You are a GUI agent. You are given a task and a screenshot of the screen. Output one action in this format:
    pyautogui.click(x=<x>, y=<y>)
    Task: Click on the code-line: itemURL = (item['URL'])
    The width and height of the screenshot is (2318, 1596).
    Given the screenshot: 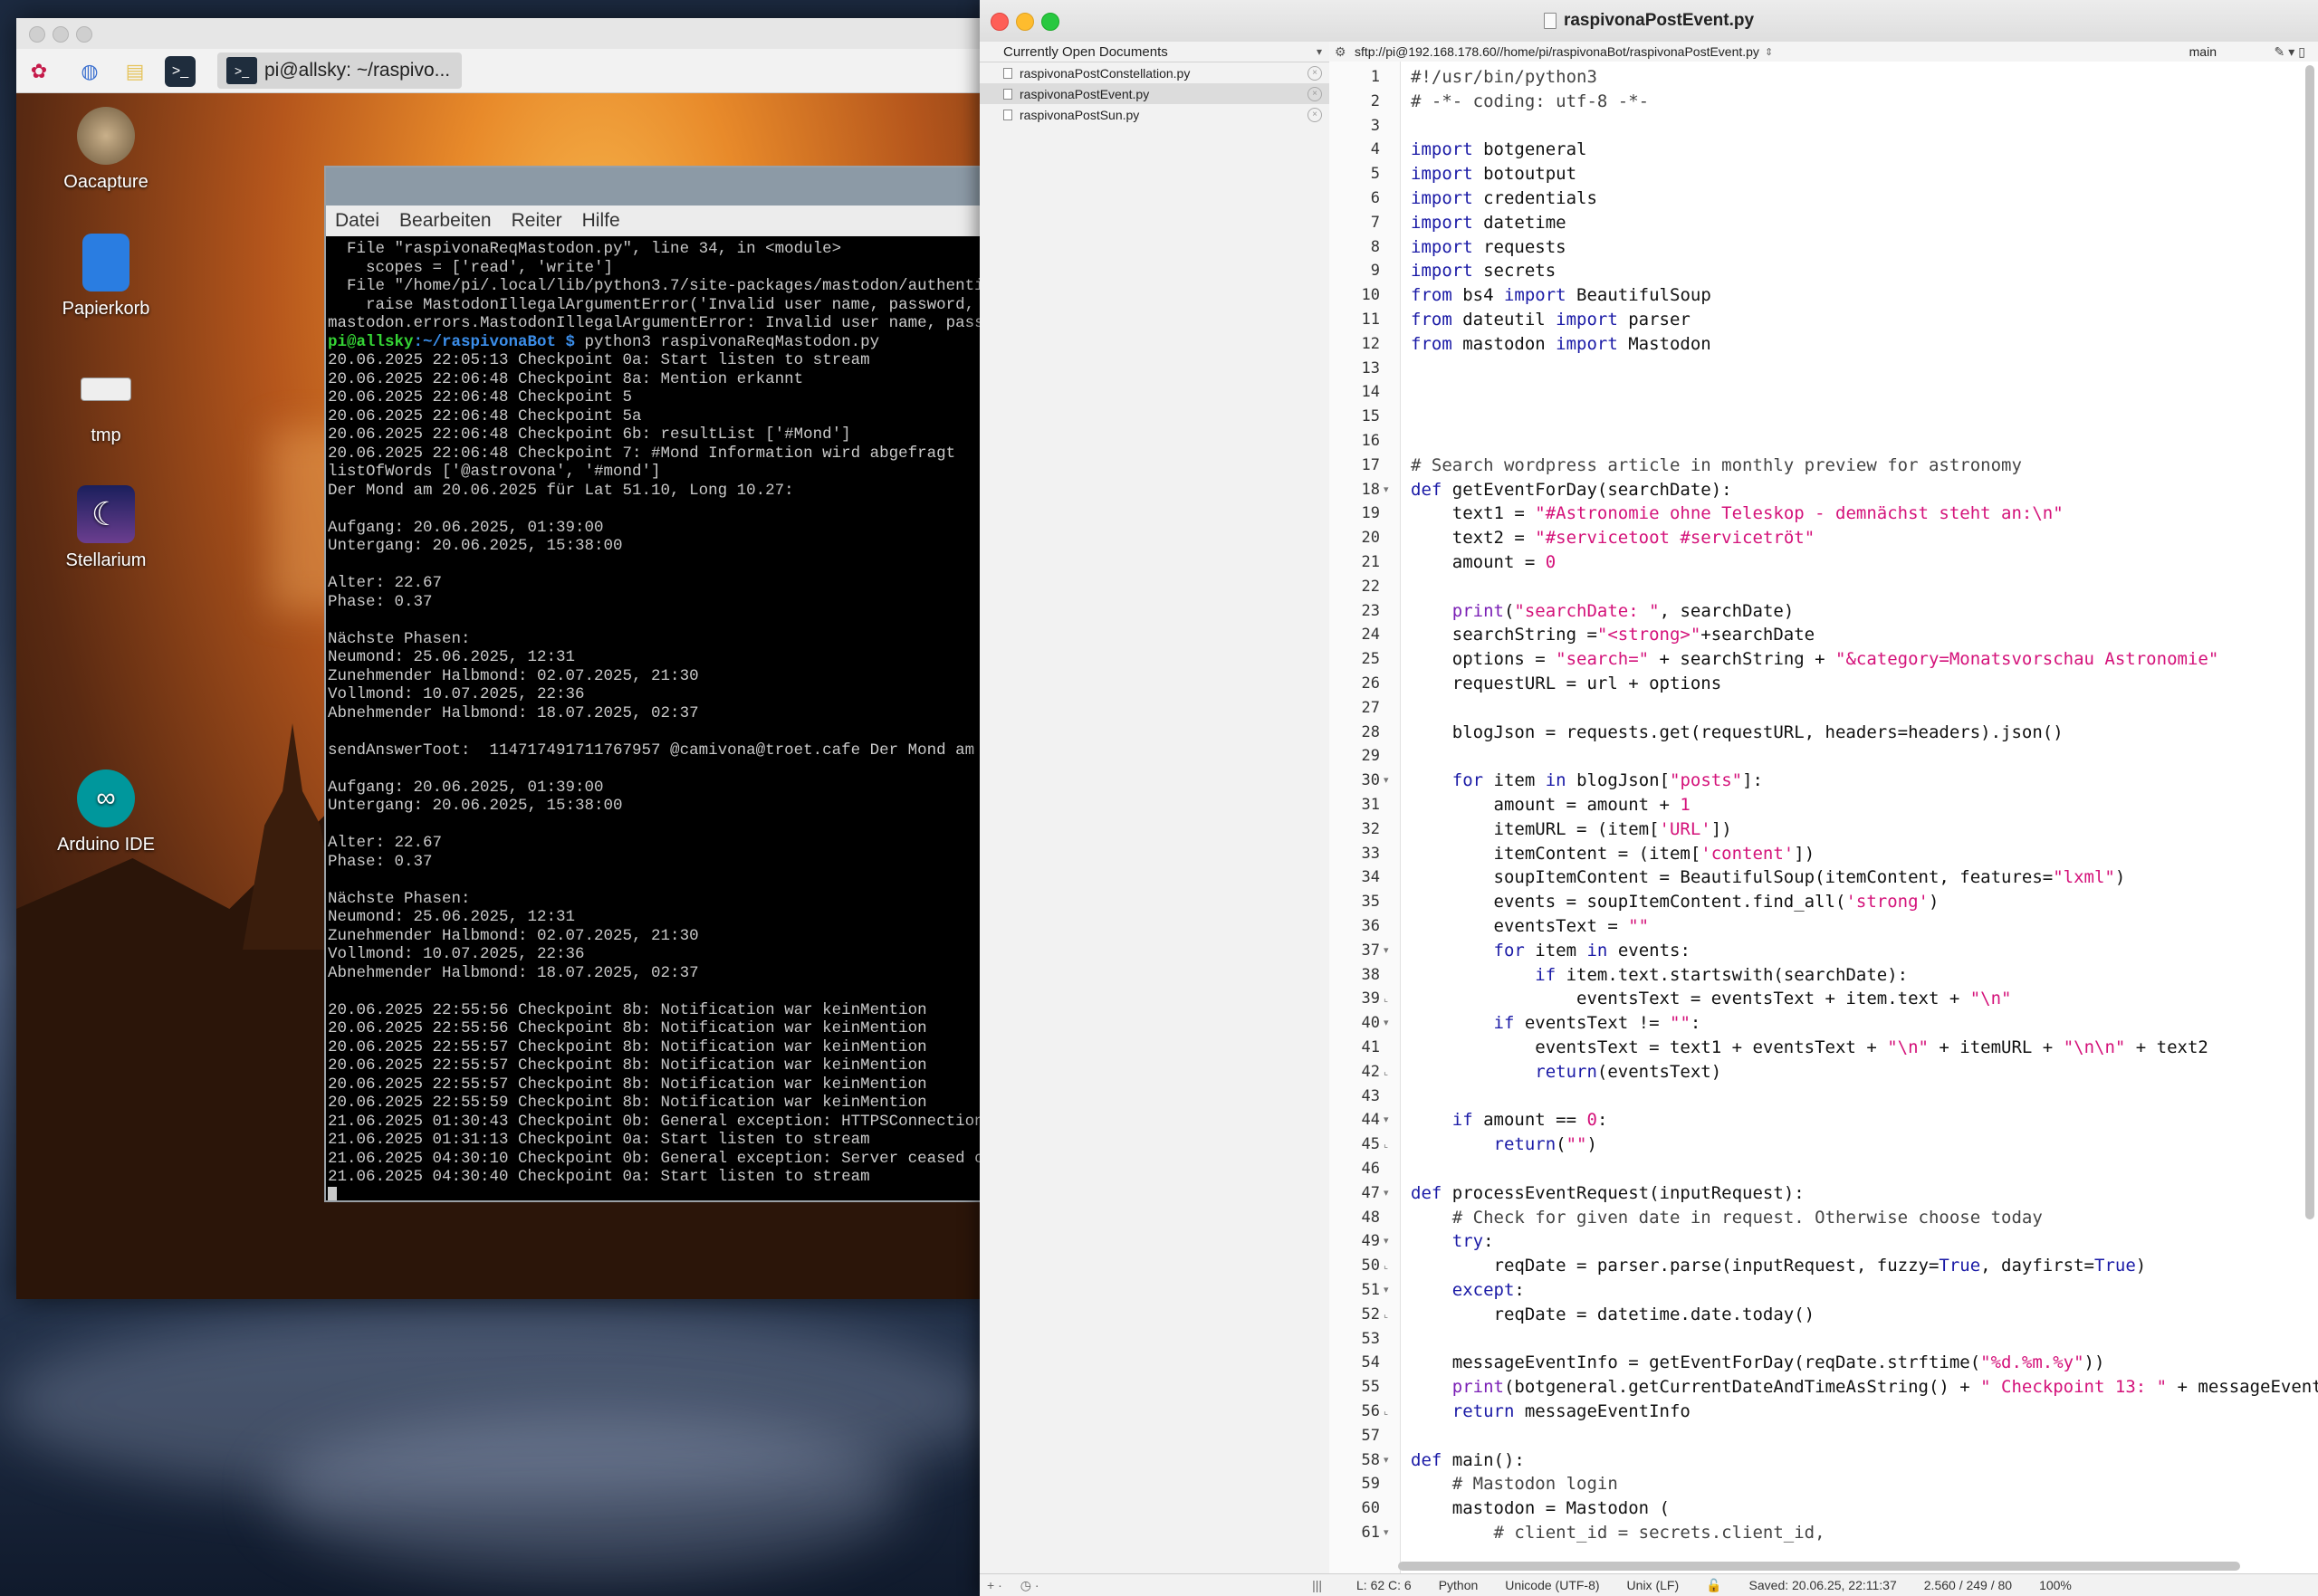 What is the action you would take?
    pyautogui.click(x=1572, y=829)
    